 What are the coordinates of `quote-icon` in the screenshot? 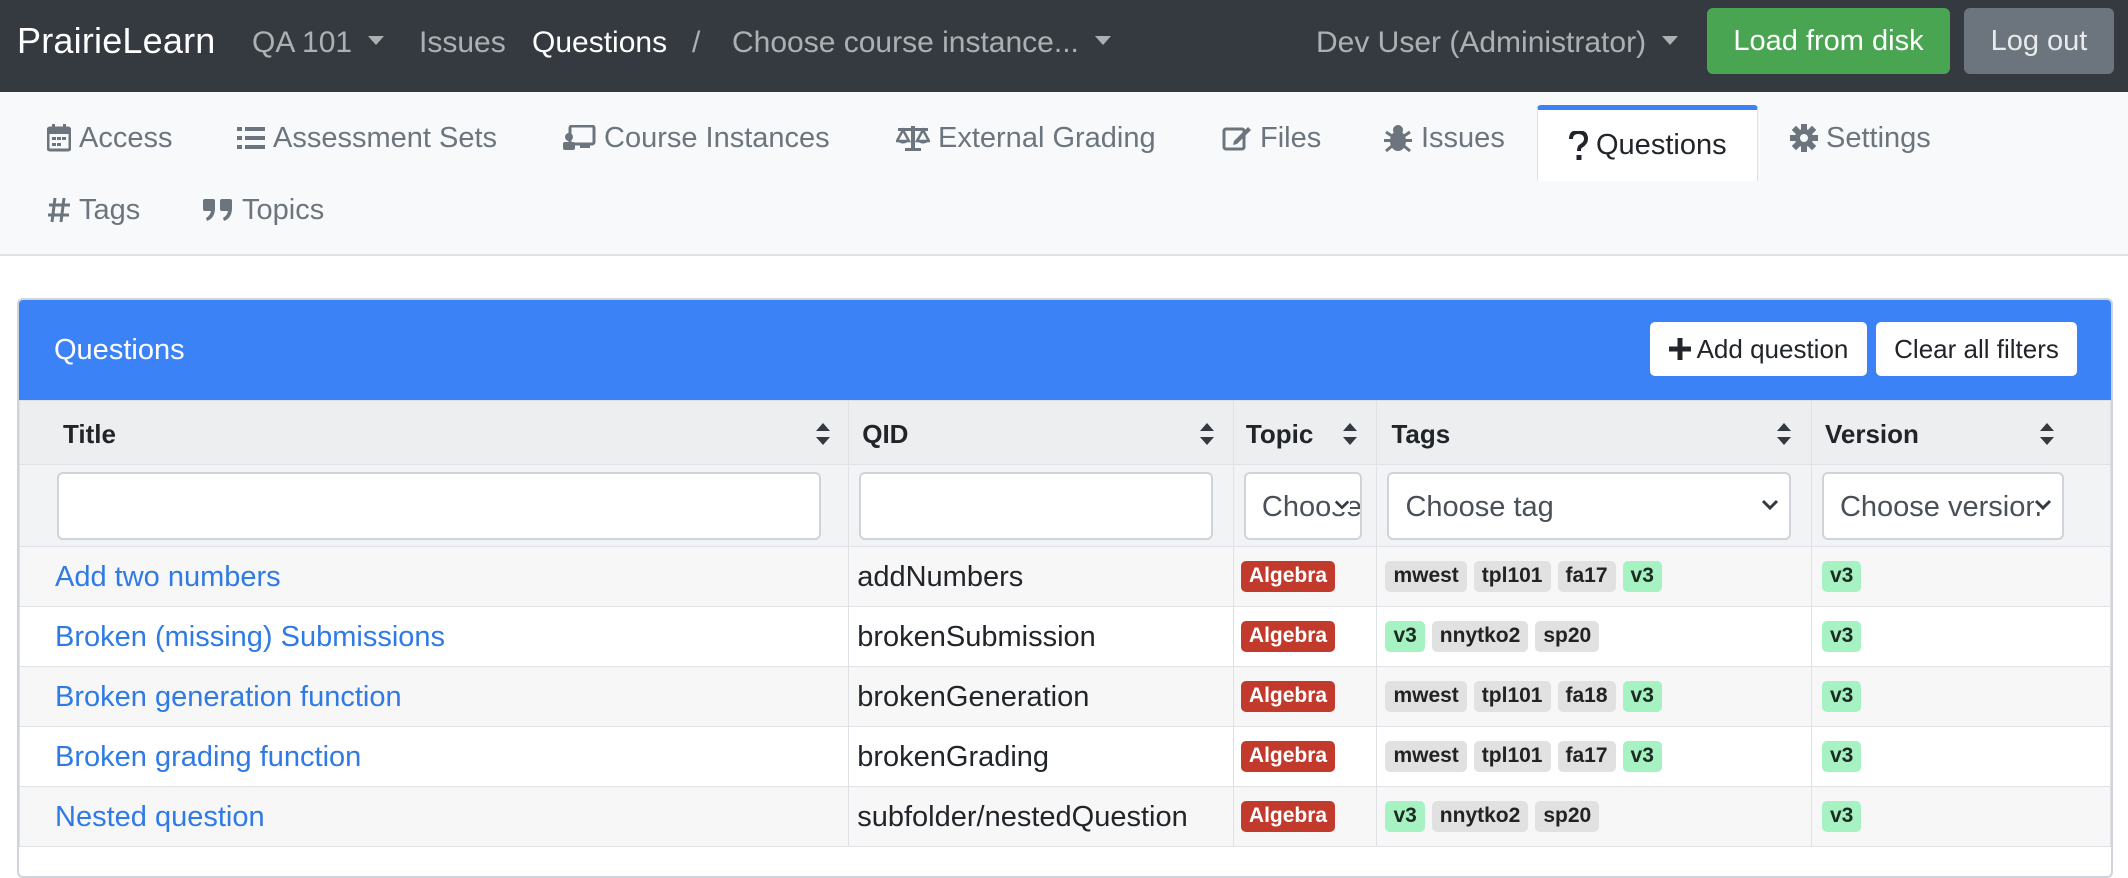 It's located at (217, 210).